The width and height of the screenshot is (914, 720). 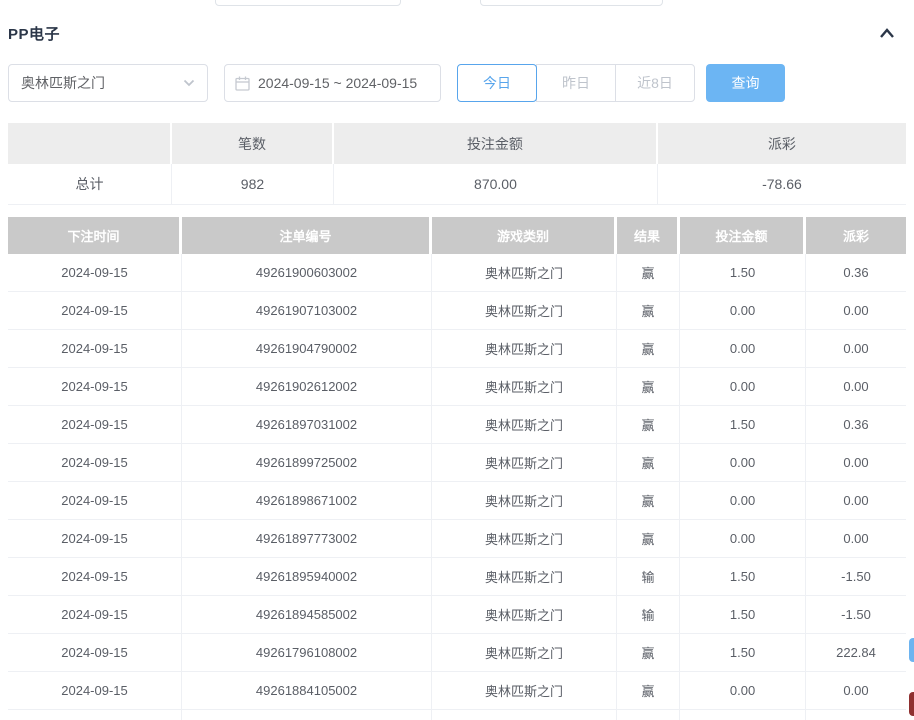 I want to click on table-cell: 49261899725002, so click(x=307, y=462).